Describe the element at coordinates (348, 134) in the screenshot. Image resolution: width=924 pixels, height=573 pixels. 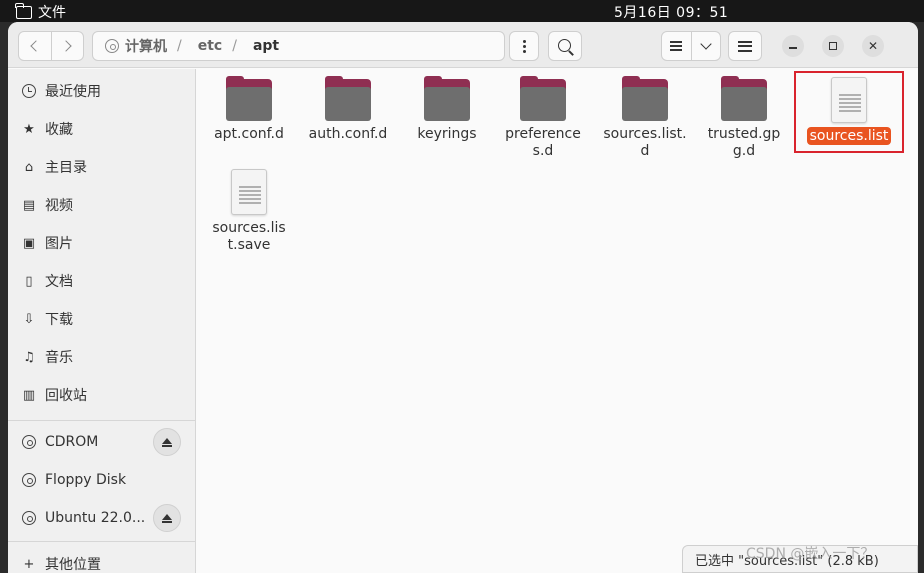
I see `file-name: auth.conf.d` at that location.